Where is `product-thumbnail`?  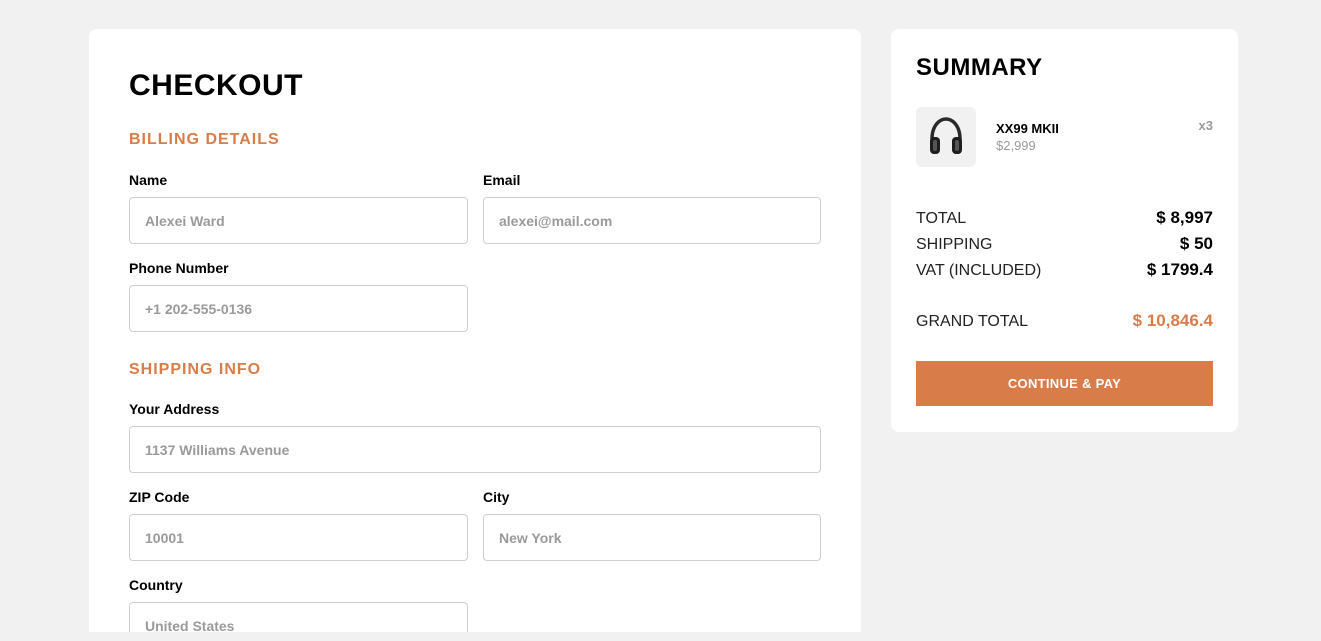
product-thumbnail is located at coordinates (946, 137).